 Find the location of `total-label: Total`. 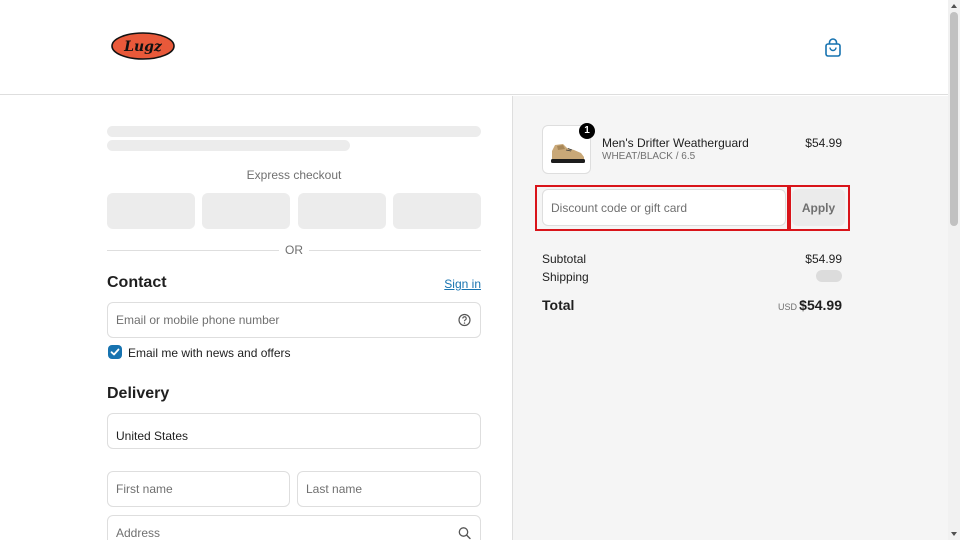

total-label: Total is located at coordinates (558, 305).